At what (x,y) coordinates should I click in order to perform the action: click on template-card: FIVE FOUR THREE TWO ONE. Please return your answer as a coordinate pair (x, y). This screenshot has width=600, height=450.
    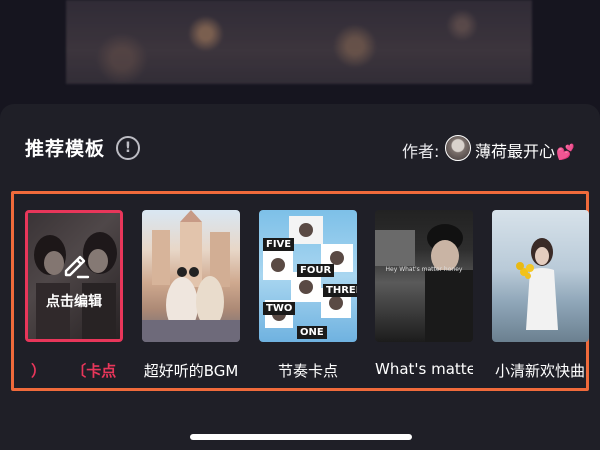
    Looking at the image, I should click on (308, 276).